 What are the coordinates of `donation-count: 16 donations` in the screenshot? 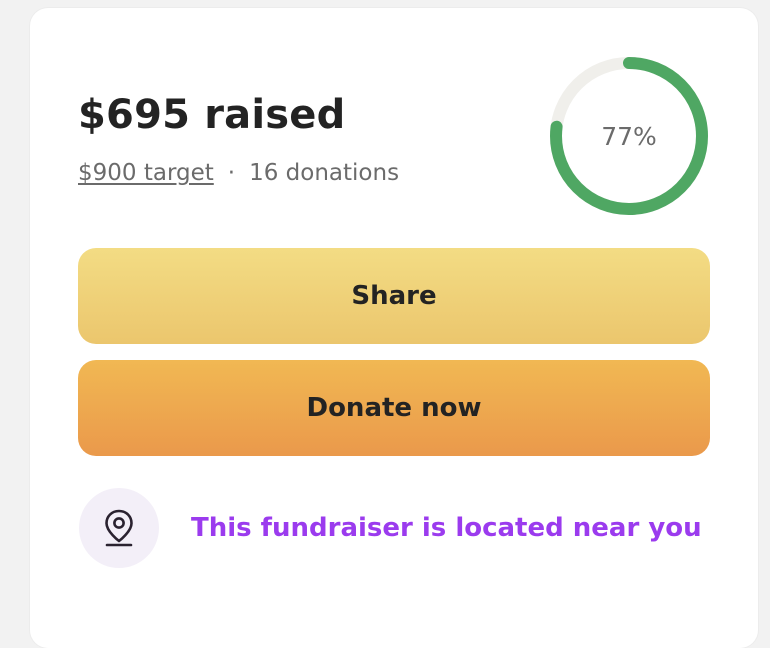 It's located at (324, 173).